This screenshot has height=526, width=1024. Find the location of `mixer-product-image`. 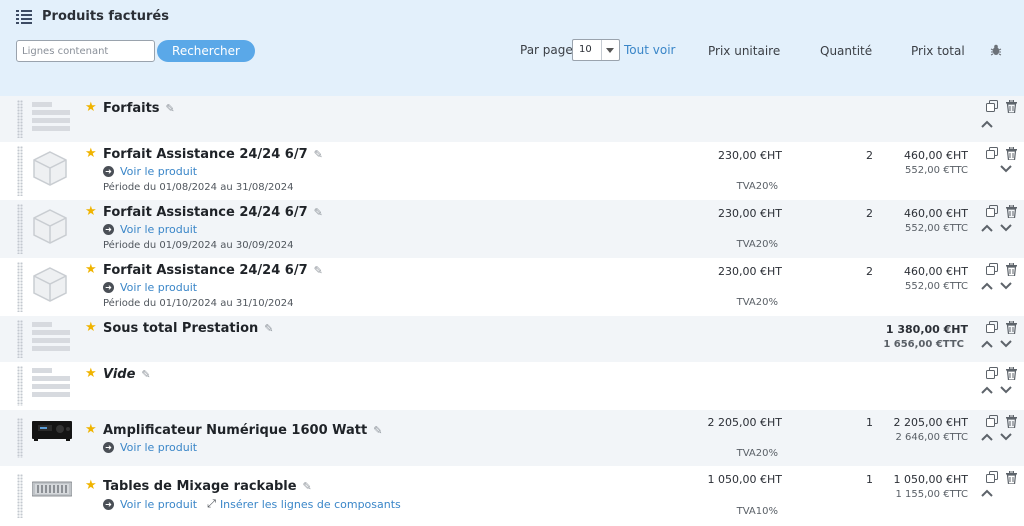

mixer-product-image is located at coordinates (52, 489).